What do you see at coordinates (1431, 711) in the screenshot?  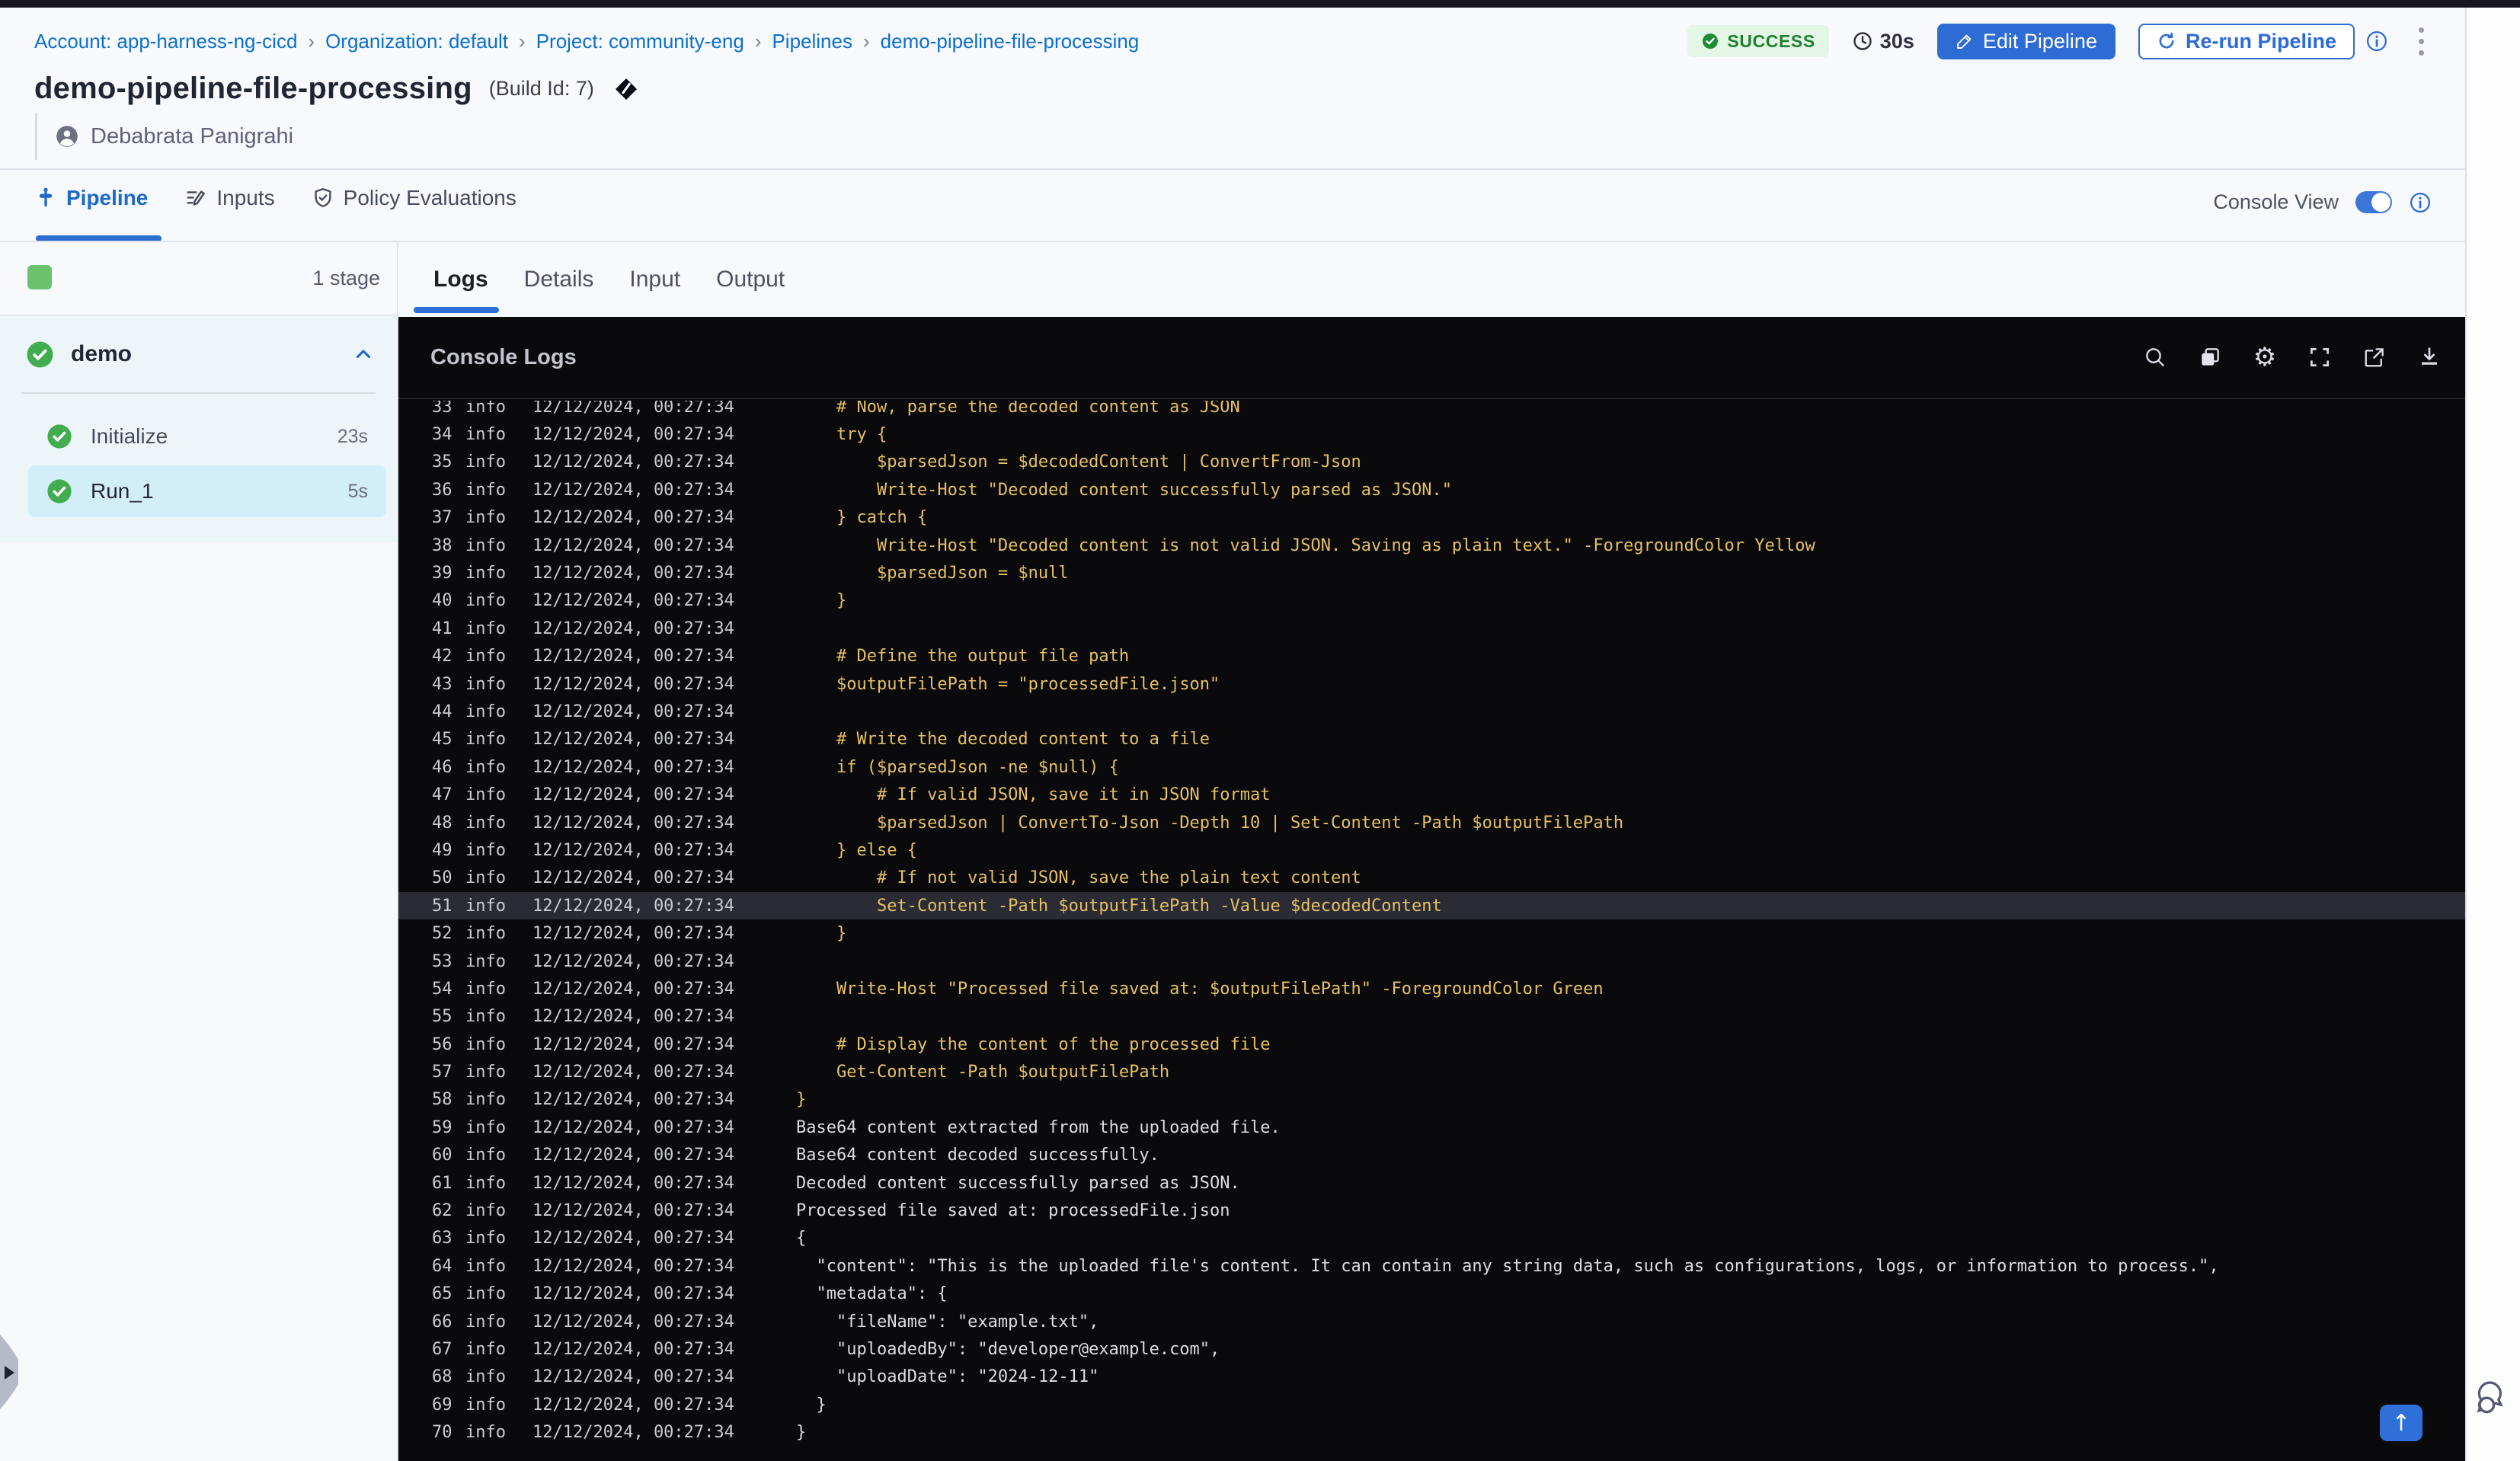 I see `log-row-44: 44 info 12/12/2024, 00:27:34` at bounding box center [1431, 711].